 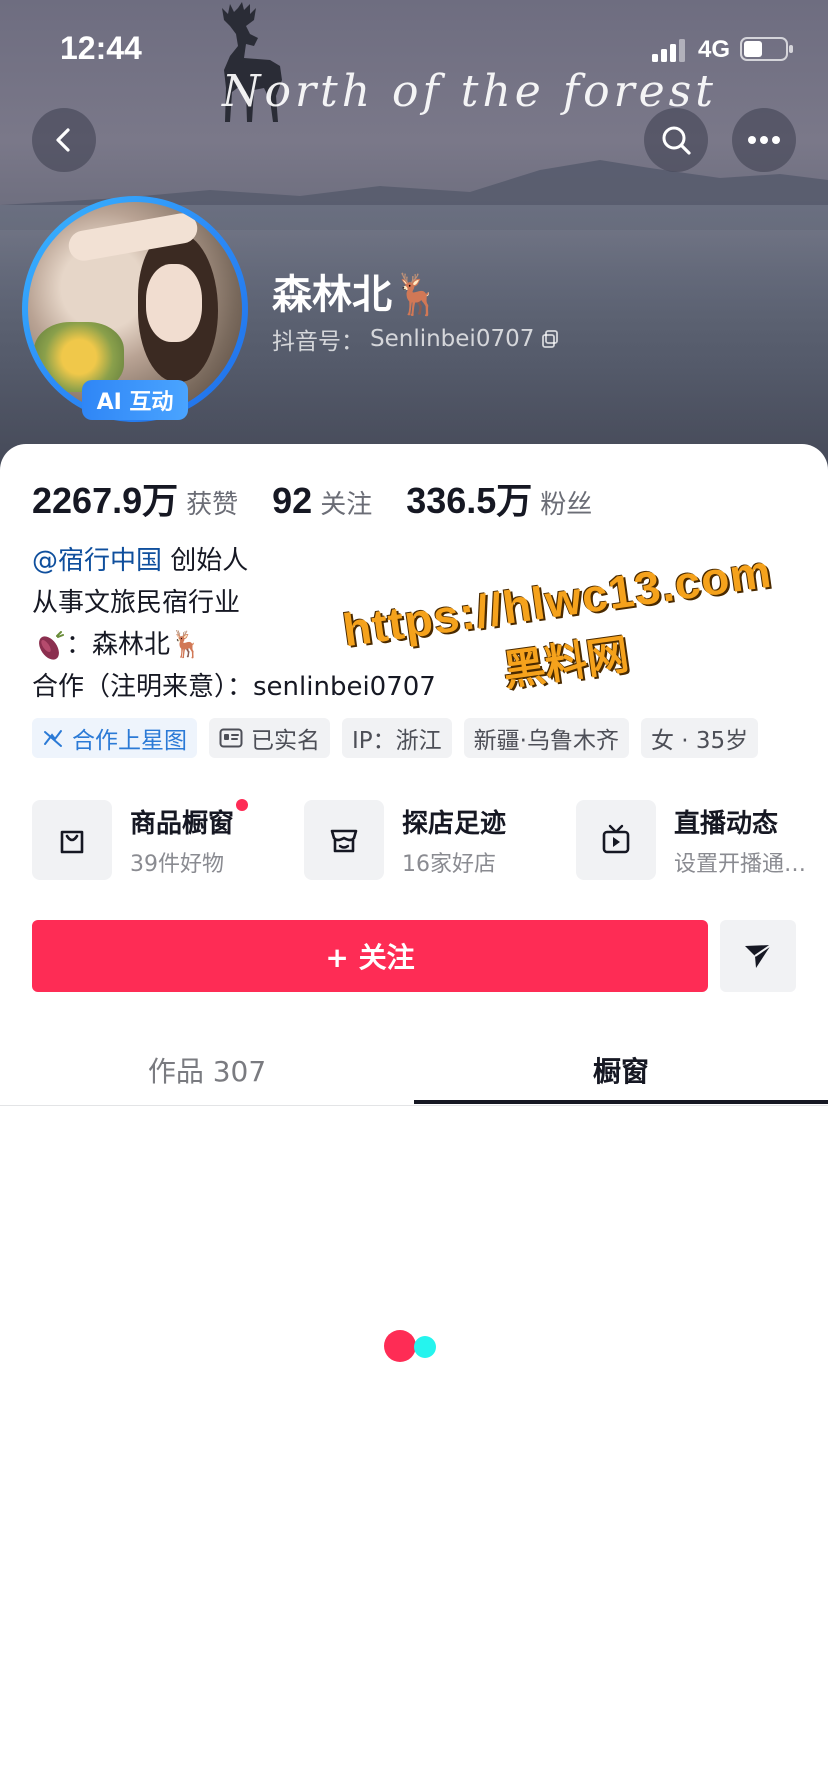 What do you see at coordinates (714, 49) in the screenshot?
I see `network-type: 4G` at bounding box center [714, 49].